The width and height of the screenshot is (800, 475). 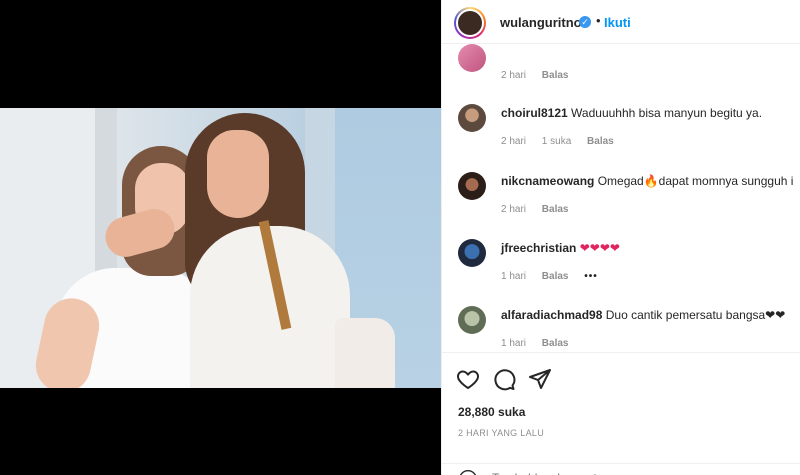 I want to click on verified-icon: ✓, so click(x=585, y=22).